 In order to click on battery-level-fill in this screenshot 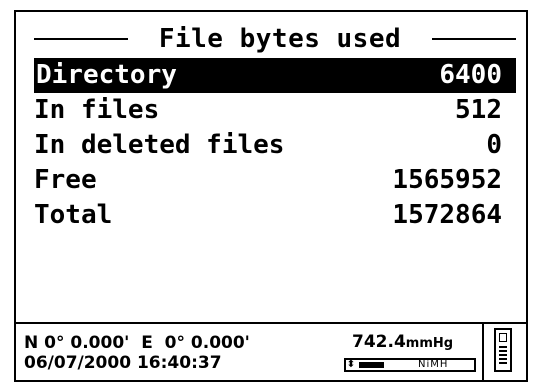, I will do `click(371, 365)`.